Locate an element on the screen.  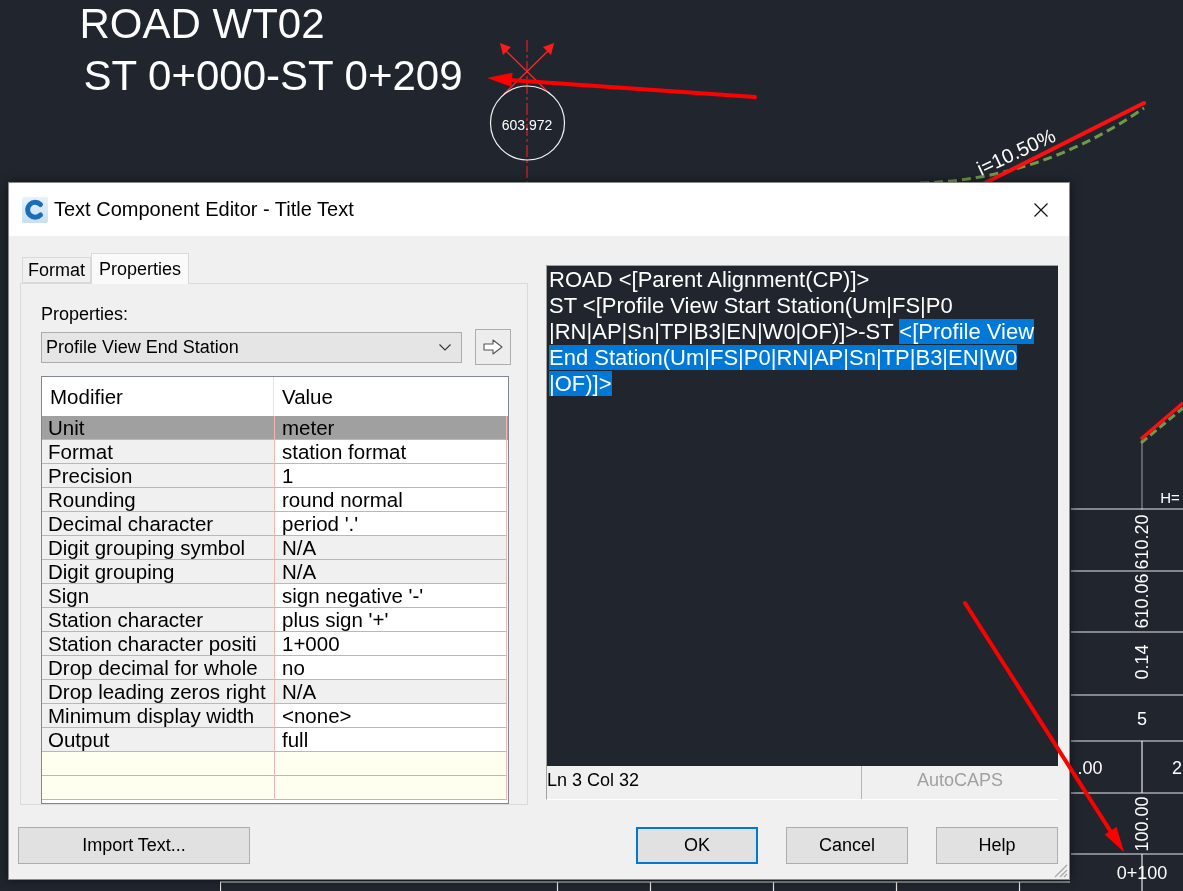
table-cell: Precision is located at coordinates (158, 476).